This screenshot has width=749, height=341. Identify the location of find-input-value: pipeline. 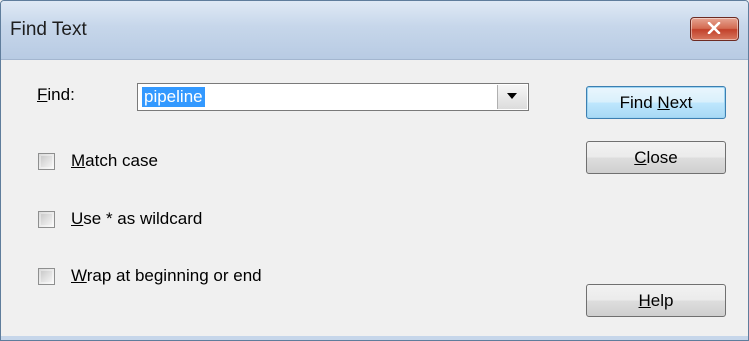
(173, 97).